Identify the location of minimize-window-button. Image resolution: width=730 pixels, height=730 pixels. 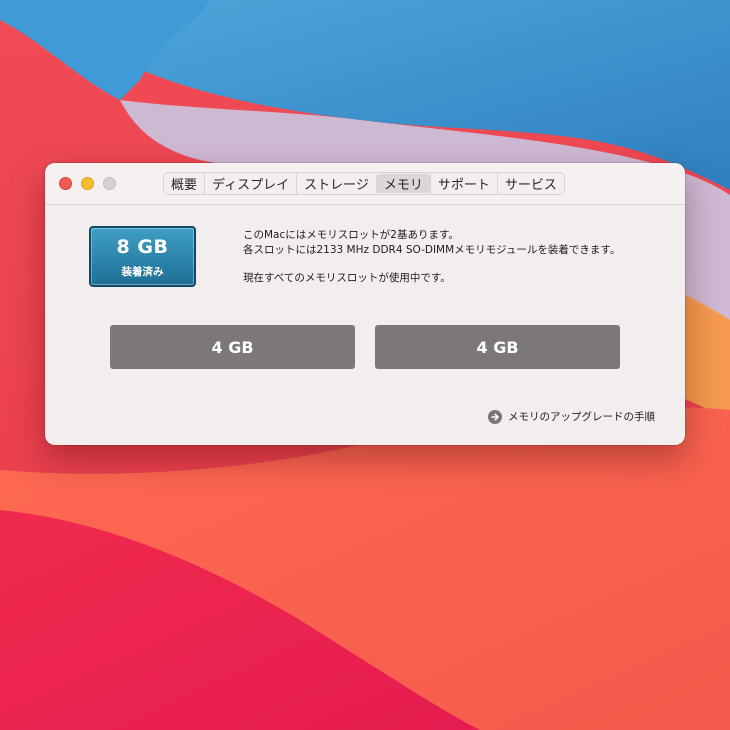
(87, 183).